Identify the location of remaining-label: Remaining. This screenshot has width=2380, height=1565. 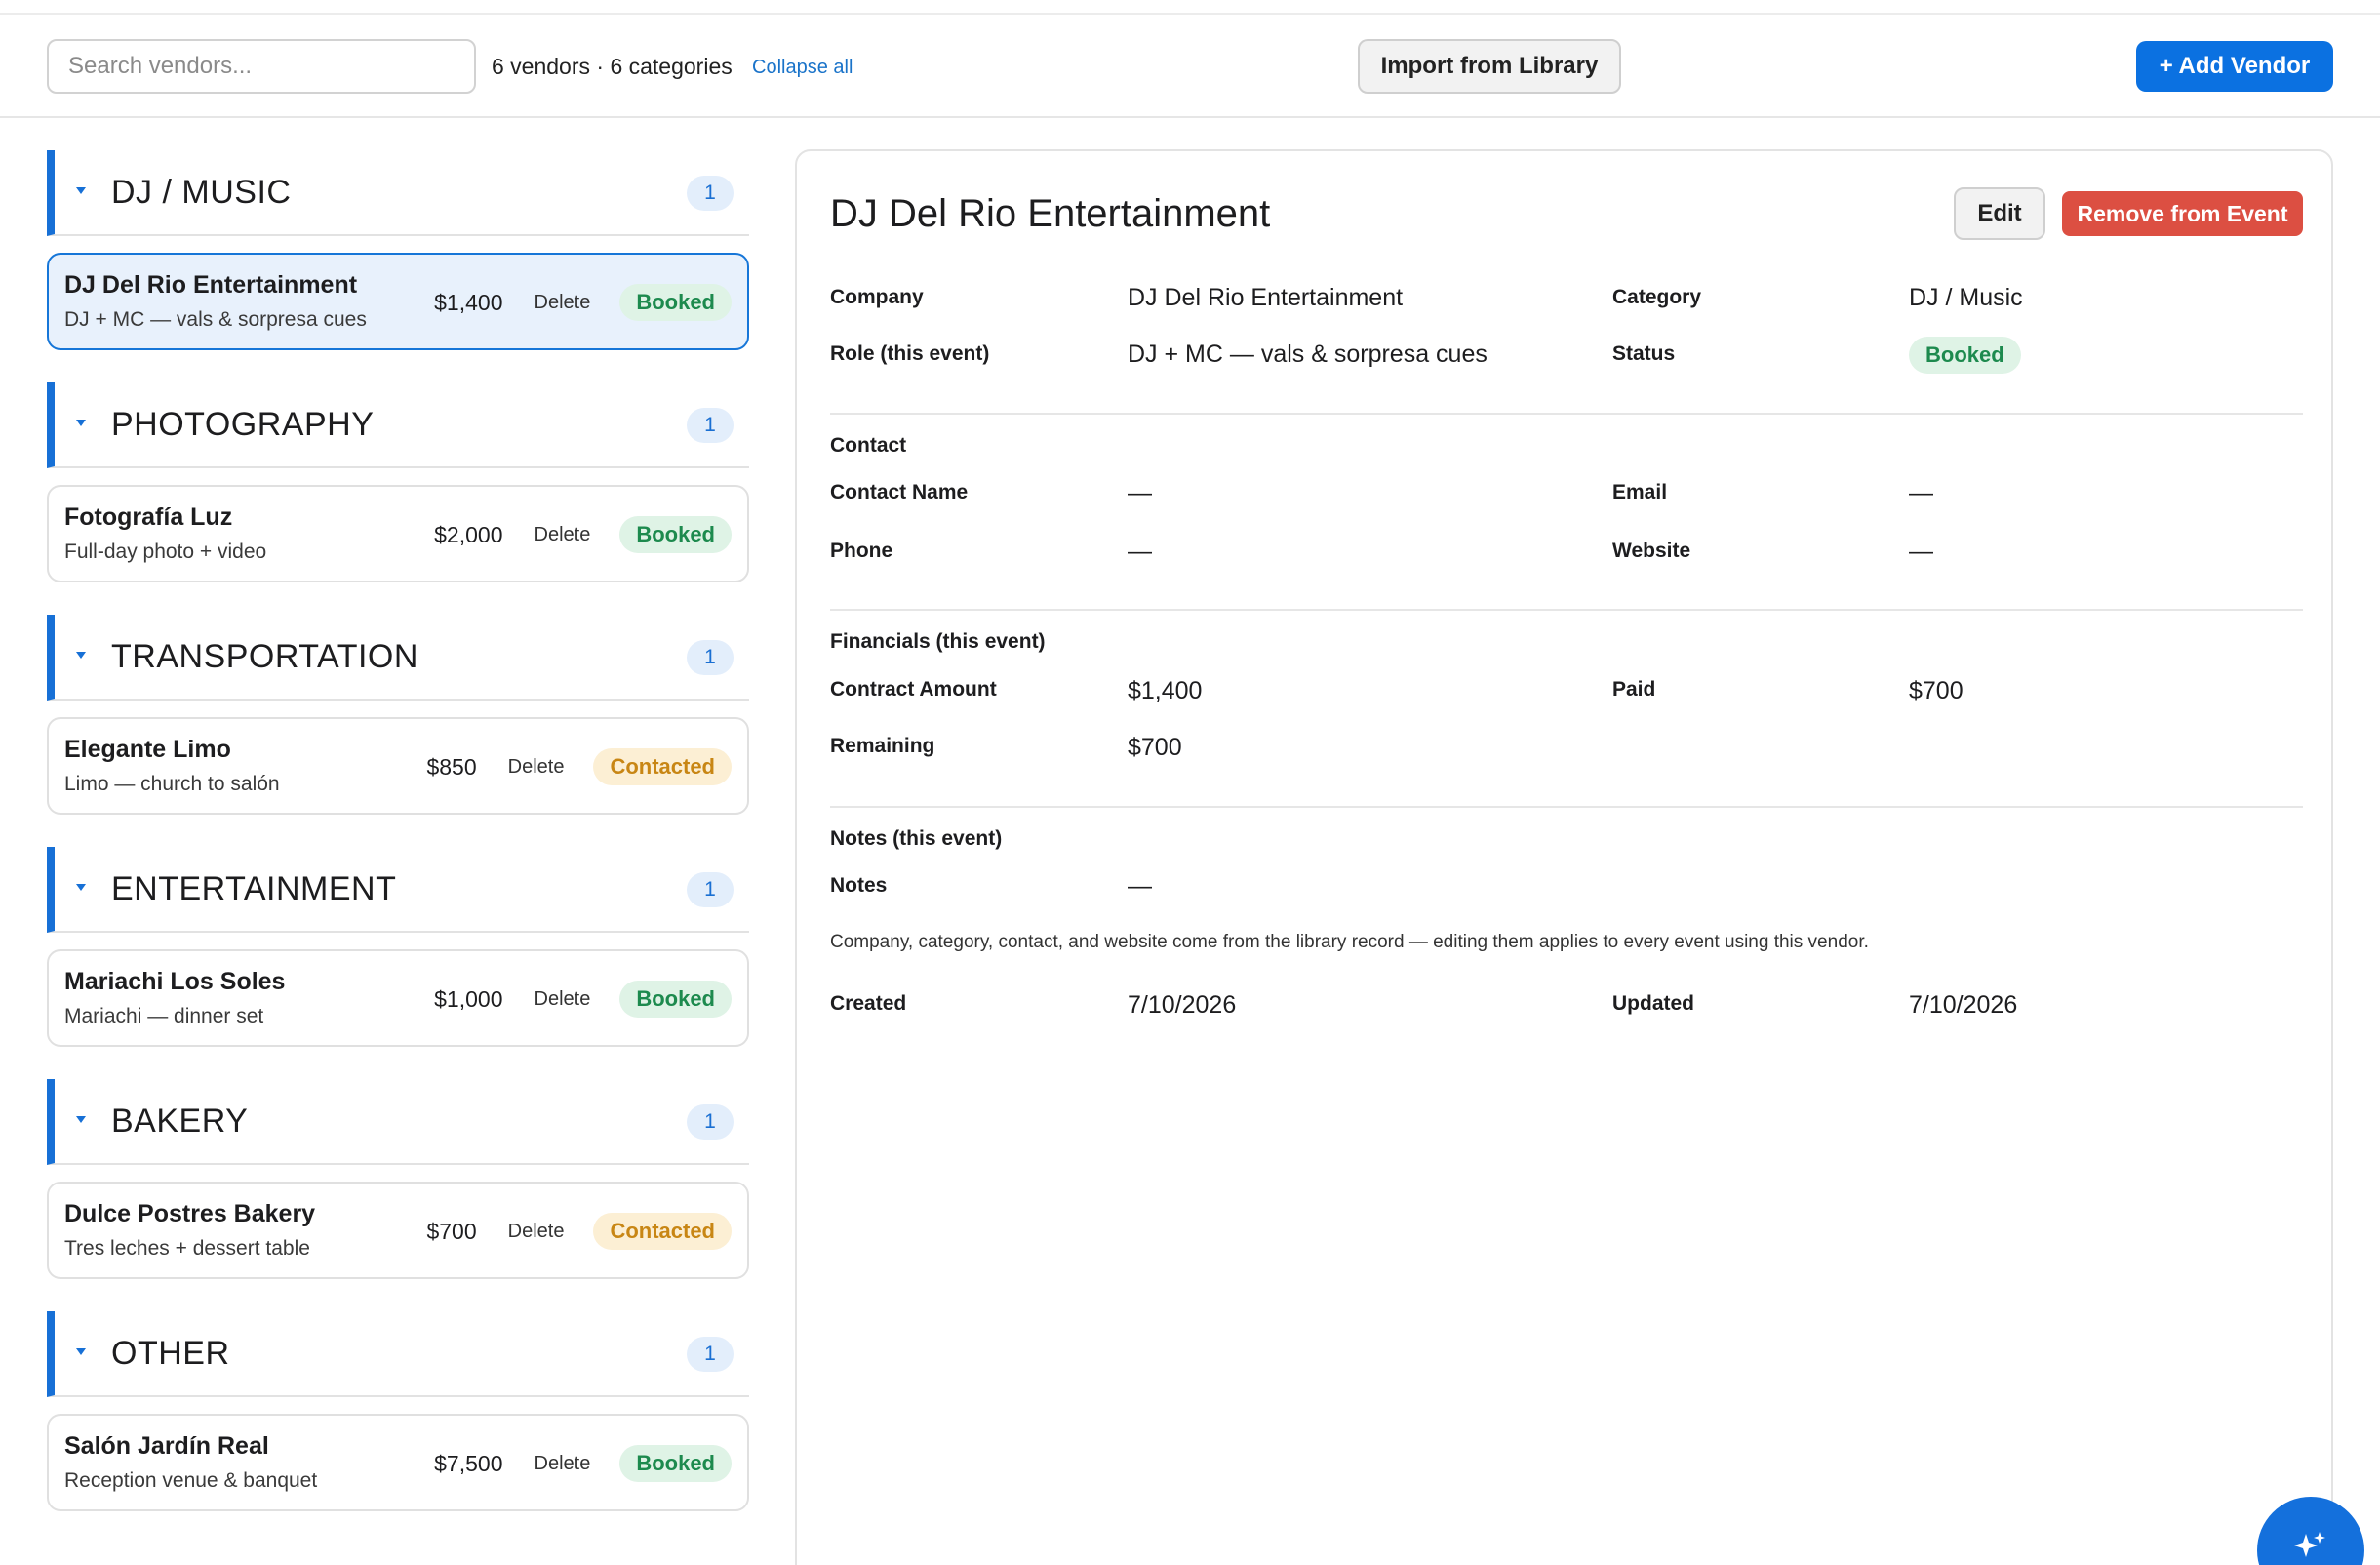
(882, 746).